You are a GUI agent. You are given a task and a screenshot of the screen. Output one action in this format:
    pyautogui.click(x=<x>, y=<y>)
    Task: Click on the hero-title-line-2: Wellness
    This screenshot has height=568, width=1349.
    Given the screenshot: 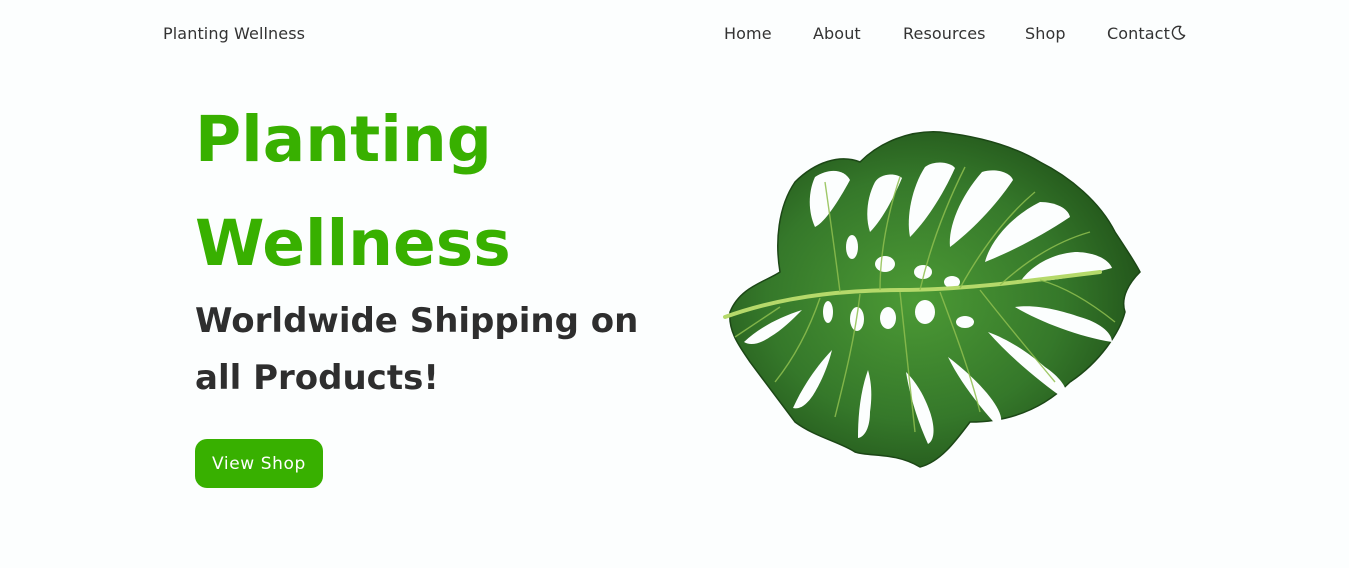 What is the action you would take?
    pyautogui.click(x=353, y=243)
    